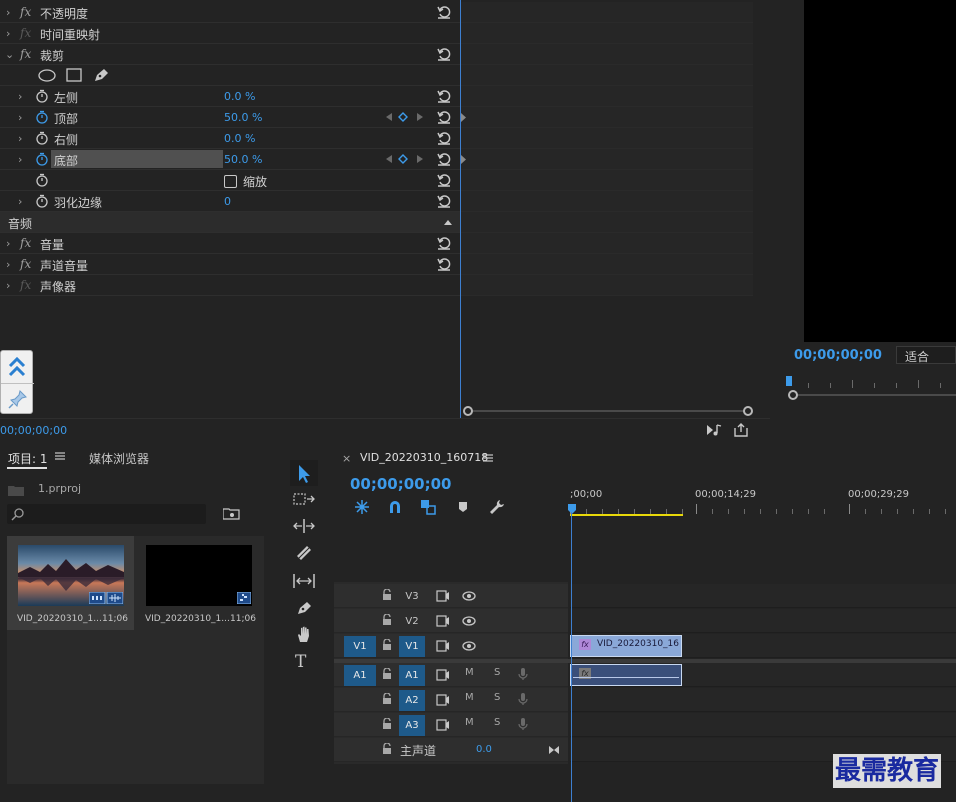 The height and width of the screenshot is (802, 956). I want to click on param-value-feather: 0, so click(227, 201).